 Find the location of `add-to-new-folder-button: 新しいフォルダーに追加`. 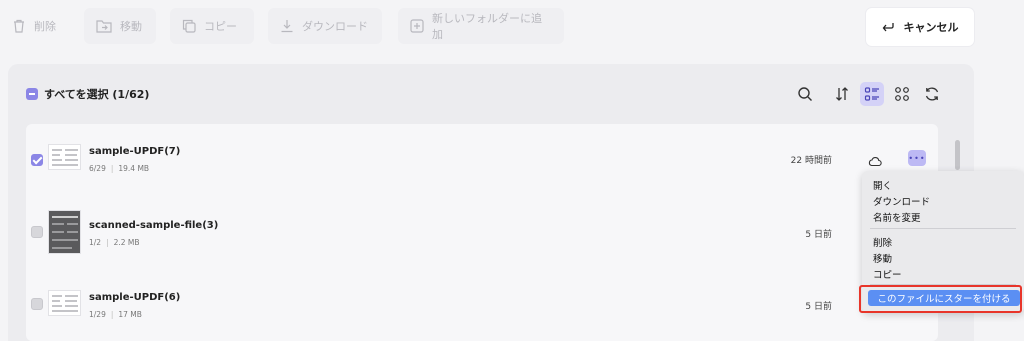

add-to-new-folder-button: 新しいフォルダーに追加 is located at coordinates (481, 26).